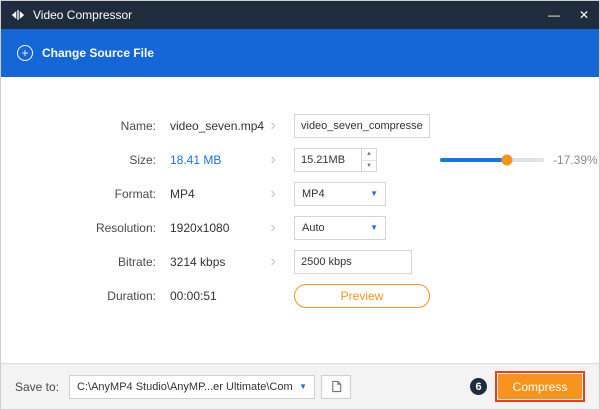 The height and width of the screenshot is (410, 600). What do you see at coordinates (362, 126) in the screenshot?
I see `output-name-input` at bounding box center [362, 126].